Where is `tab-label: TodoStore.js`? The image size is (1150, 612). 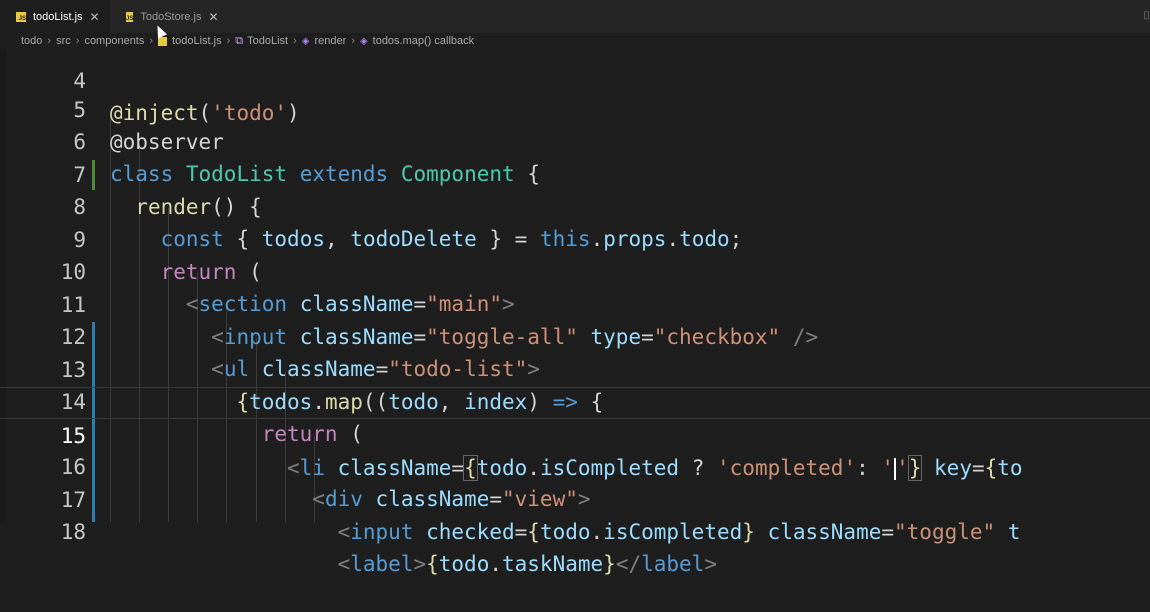 tab-label: TodoStore.js is located at coordinates (171, 16).